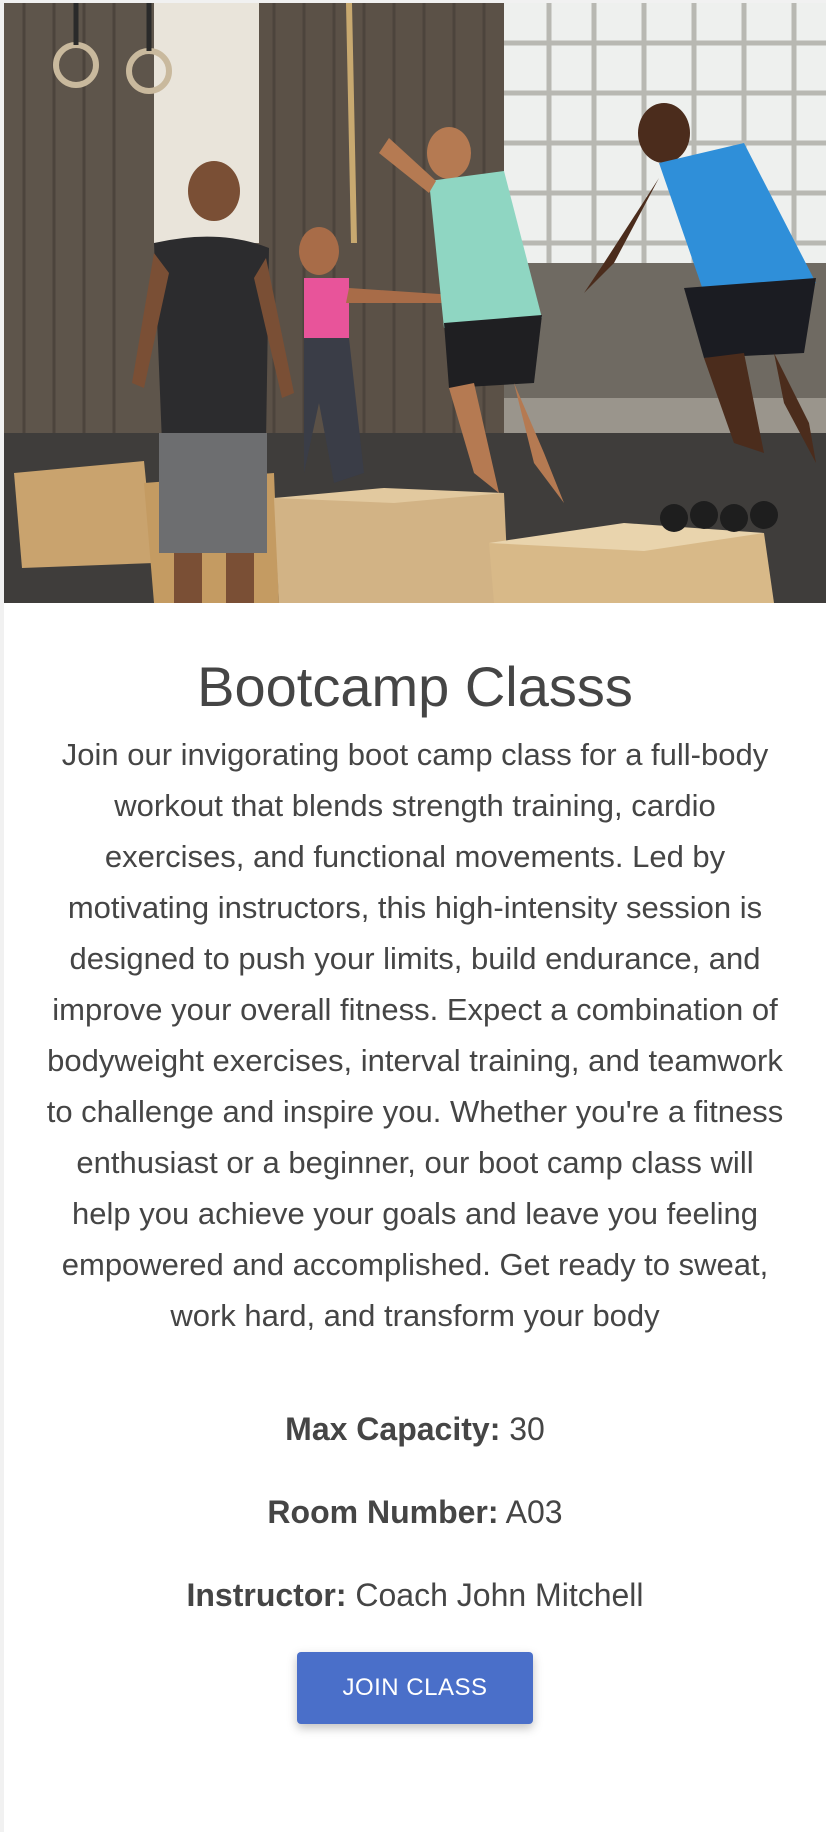 The image size is (826, 1832). I want to click on max-capacity-row: Max Capacity: 30, so click(415, 1429).